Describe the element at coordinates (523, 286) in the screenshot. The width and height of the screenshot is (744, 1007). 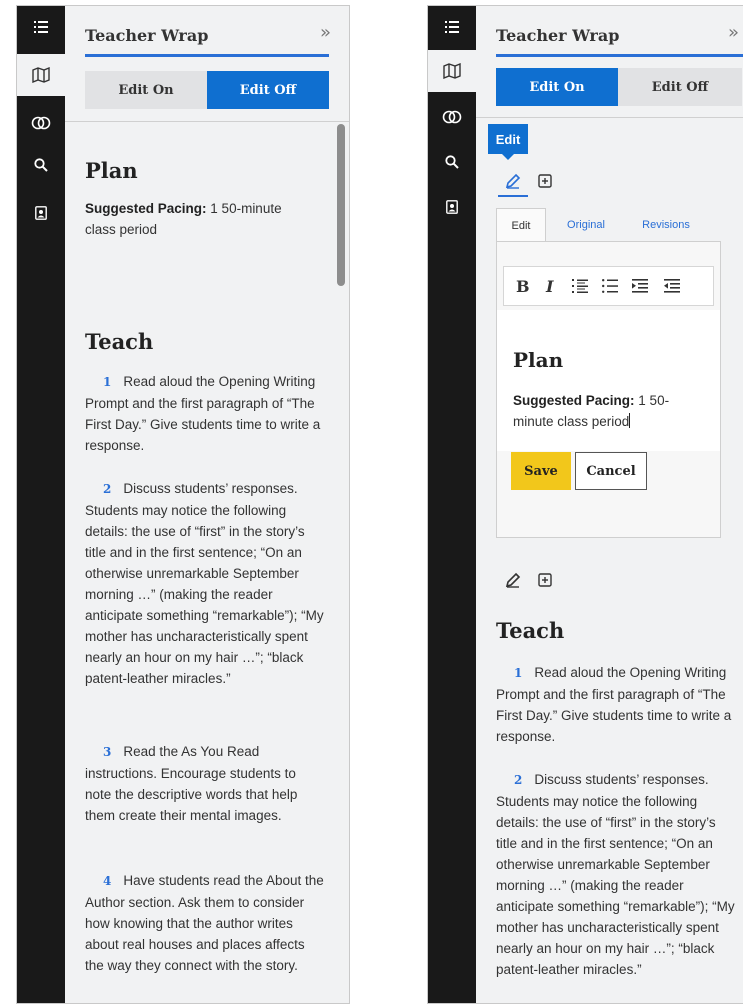
I see `bold-button: B` at that location.